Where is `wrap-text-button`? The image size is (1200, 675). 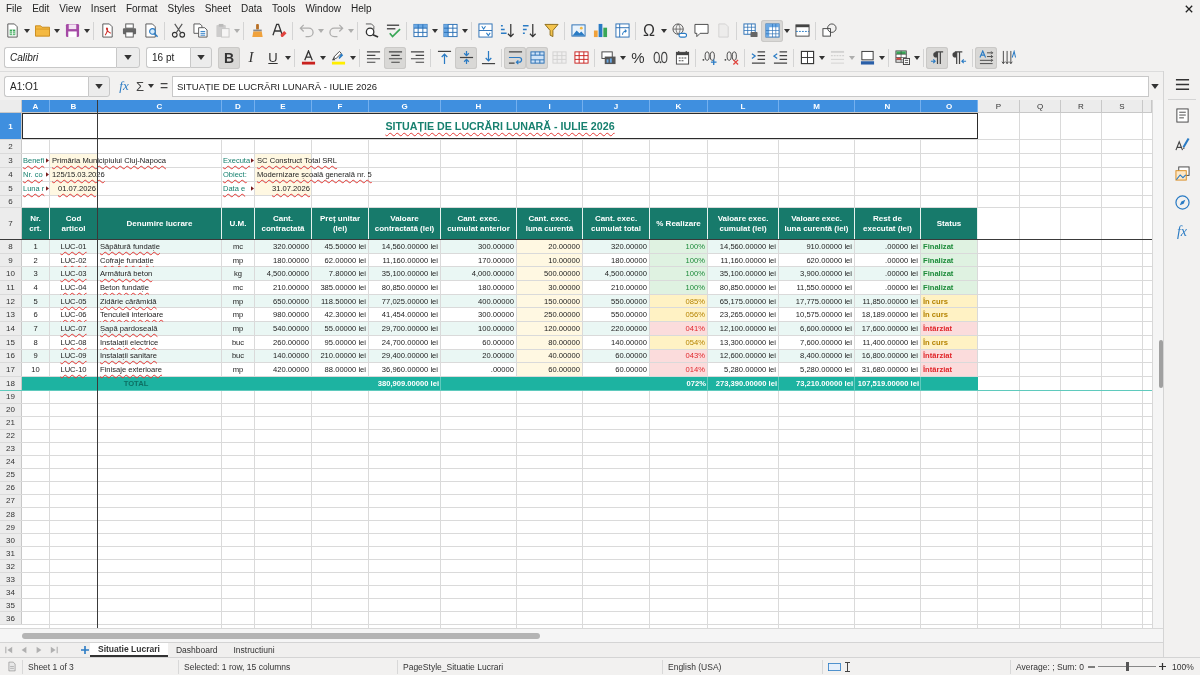 wrap-text-button is located at coordinates (515, 57).